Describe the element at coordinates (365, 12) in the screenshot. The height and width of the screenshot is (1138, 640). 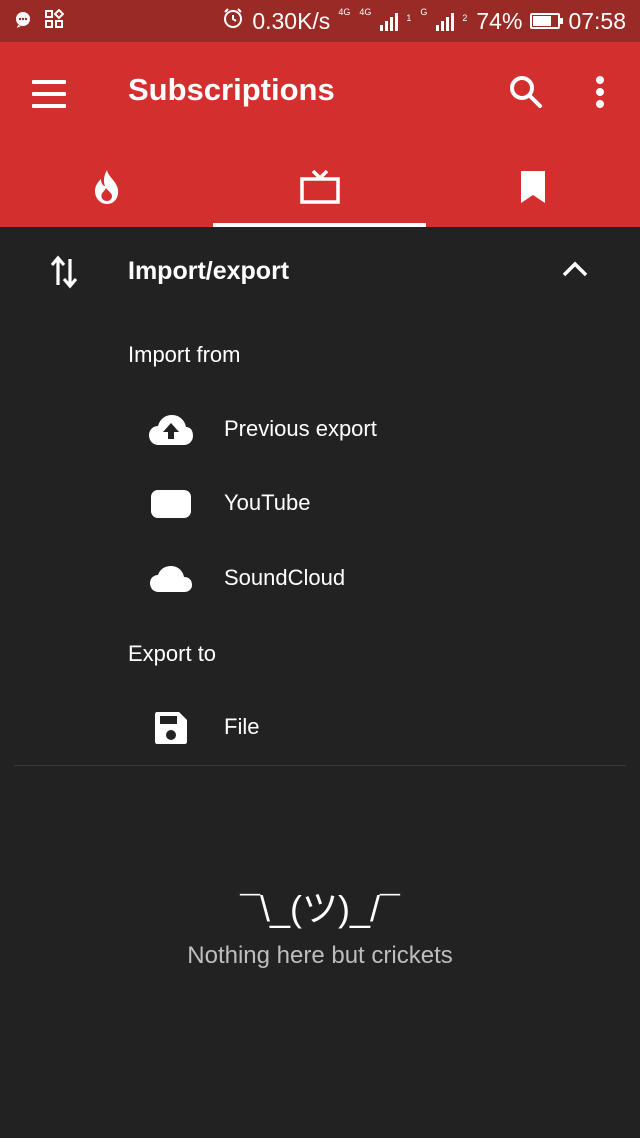
I see `network-type-secondary: 4G` at that location.